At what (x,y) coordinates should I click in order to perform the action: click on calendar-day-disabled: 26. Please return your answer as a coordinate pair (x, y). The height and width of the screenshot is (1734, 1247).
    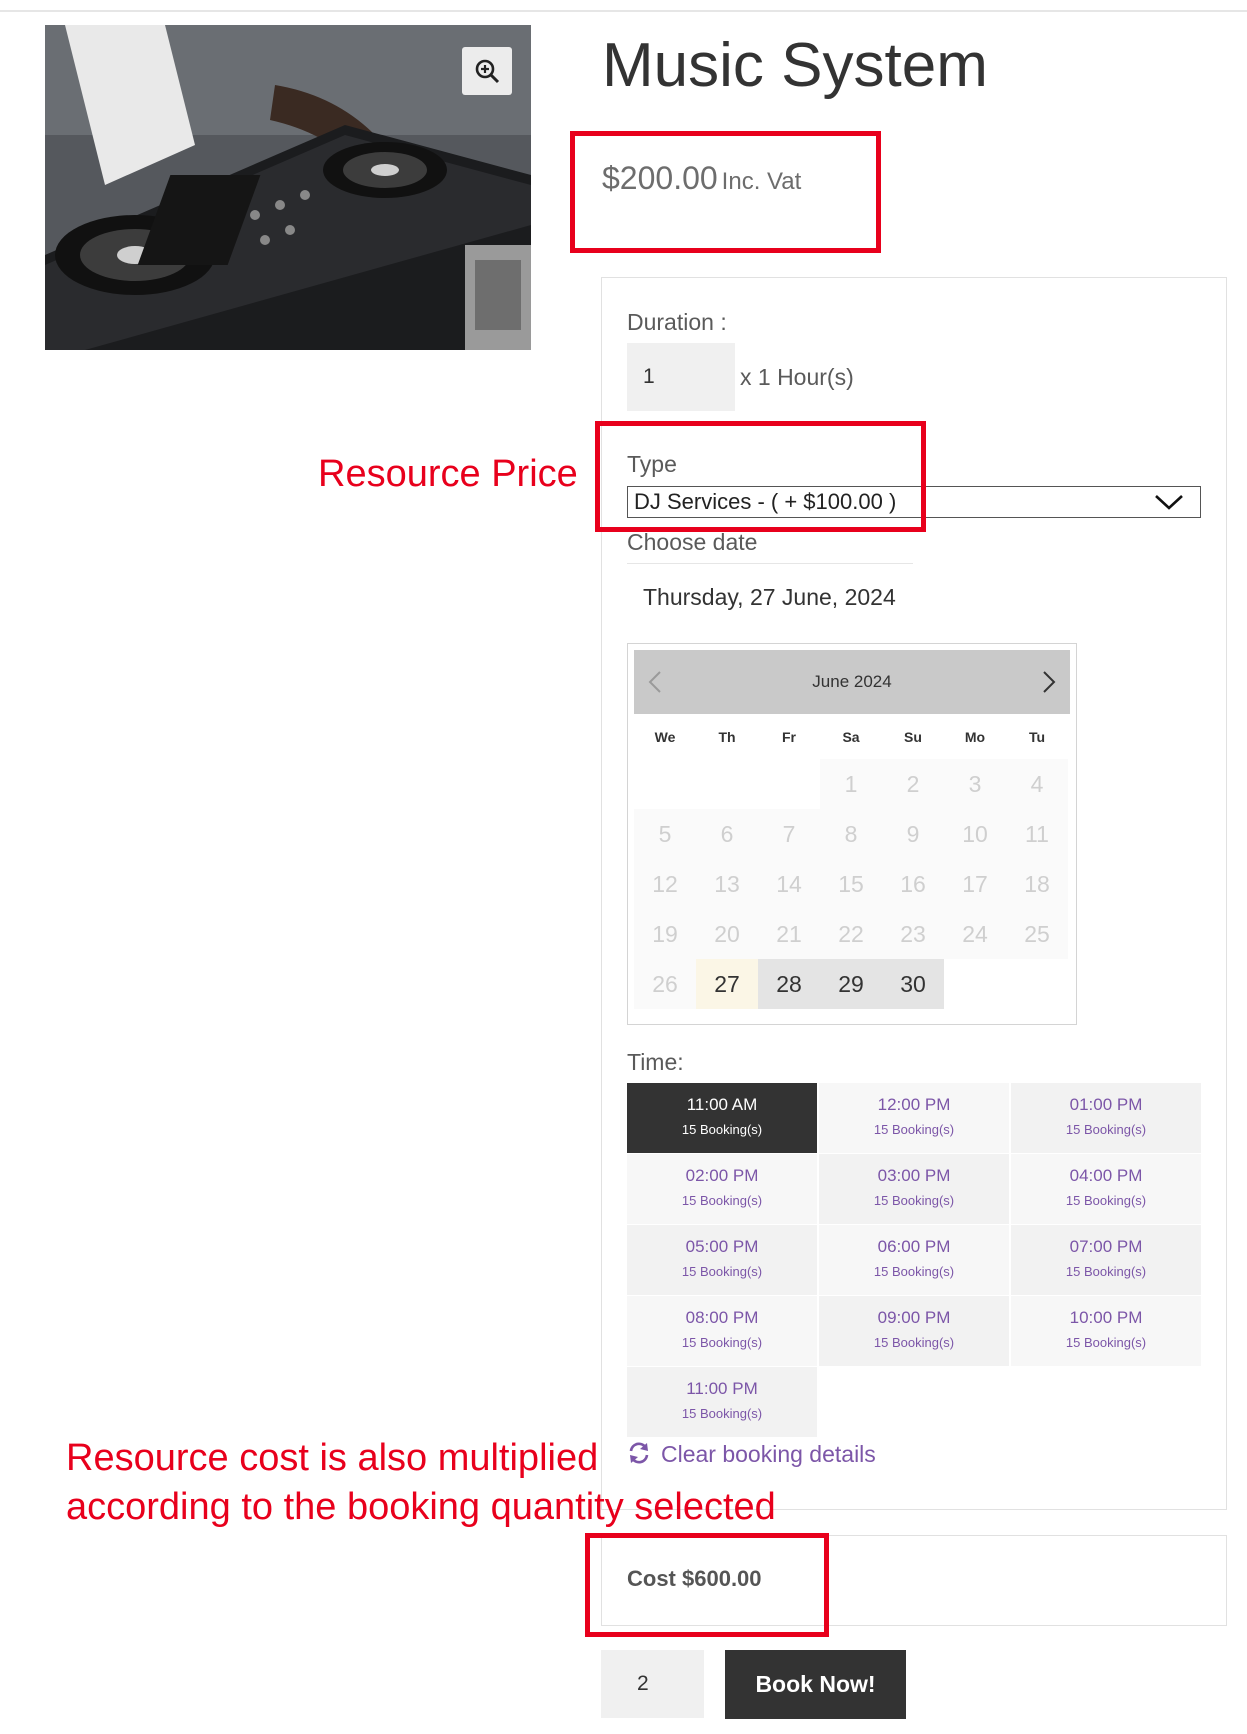
    Looking at the image, I should click on (665, 984).